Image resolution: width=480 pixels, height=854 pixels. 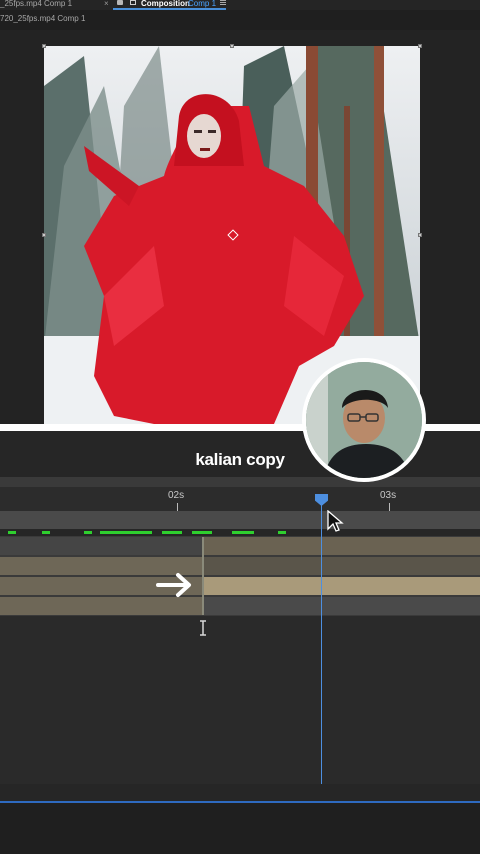 What do you see at coordinates (133, 2) in the screenshot?
I see `camera-icon` at bounding box center [133, 2].